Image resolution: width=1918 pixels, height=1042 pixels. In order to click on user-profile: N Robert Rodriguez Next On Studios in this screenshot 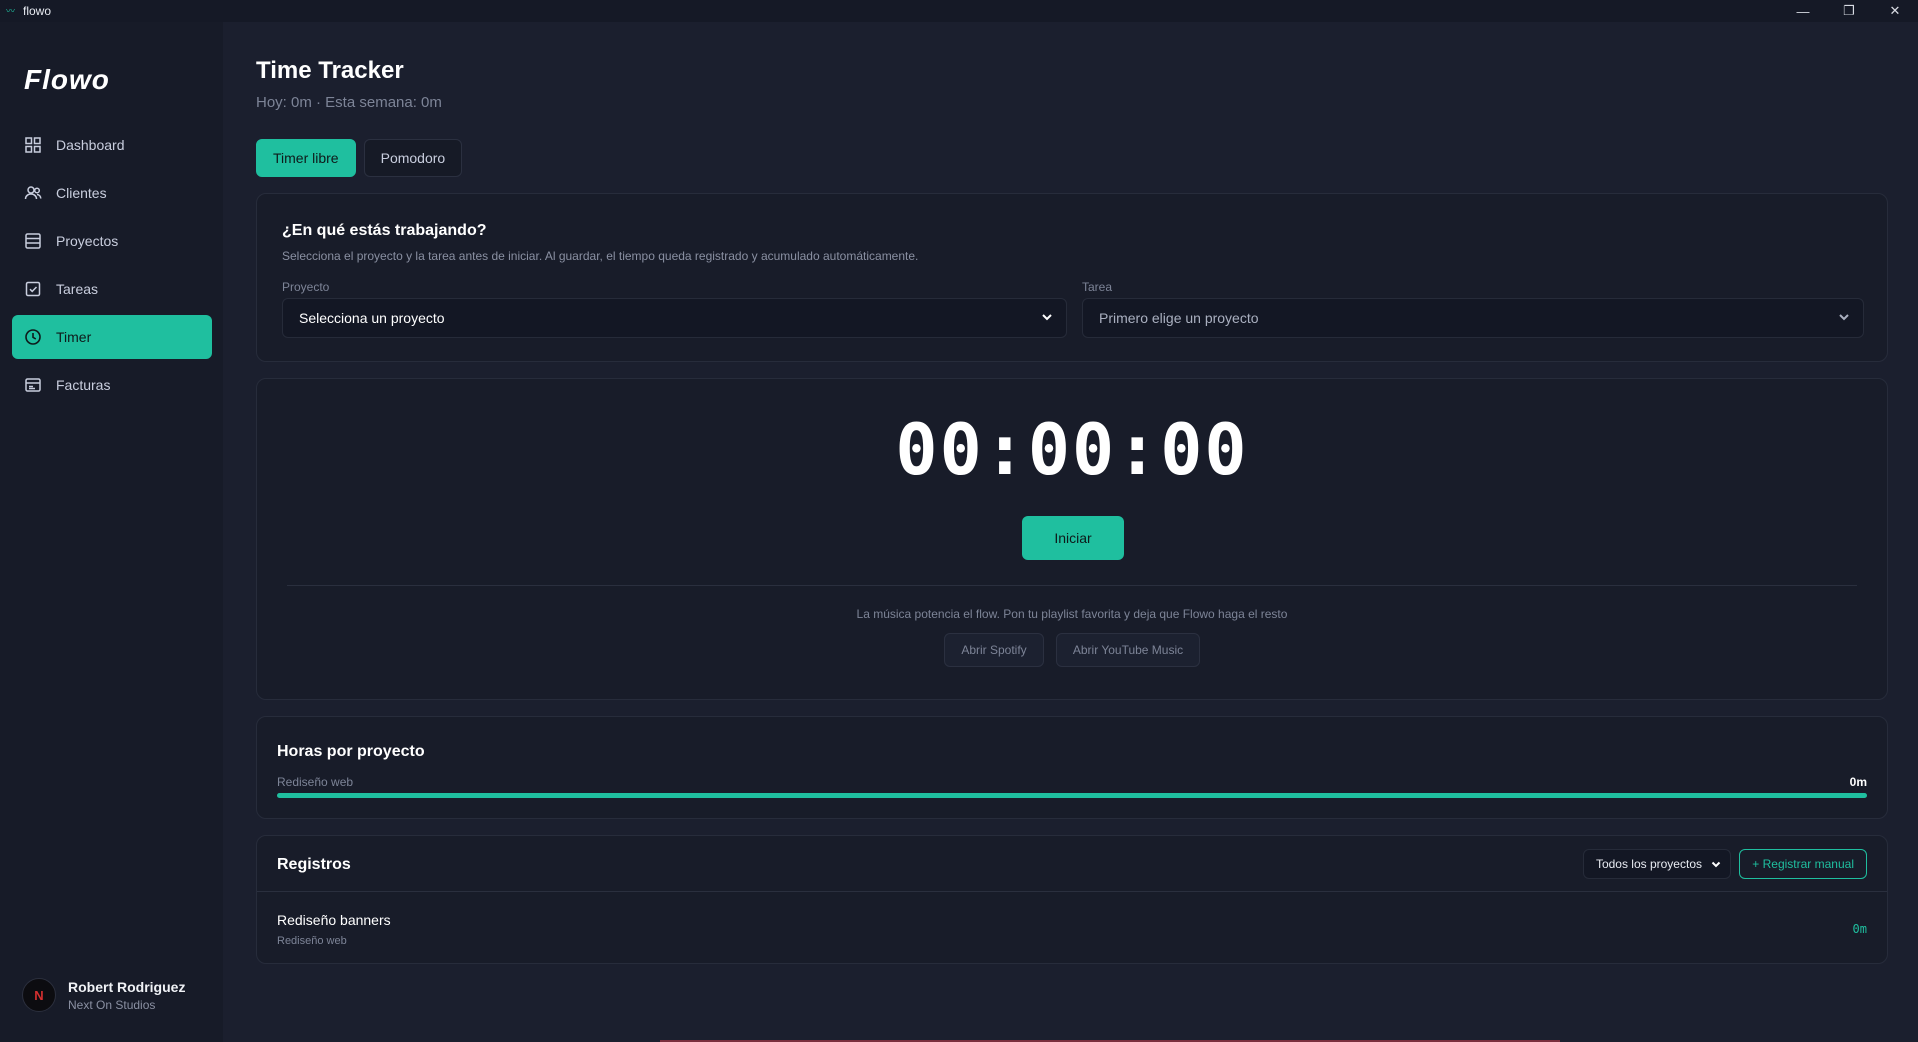, I will do `click(103, 995)`.